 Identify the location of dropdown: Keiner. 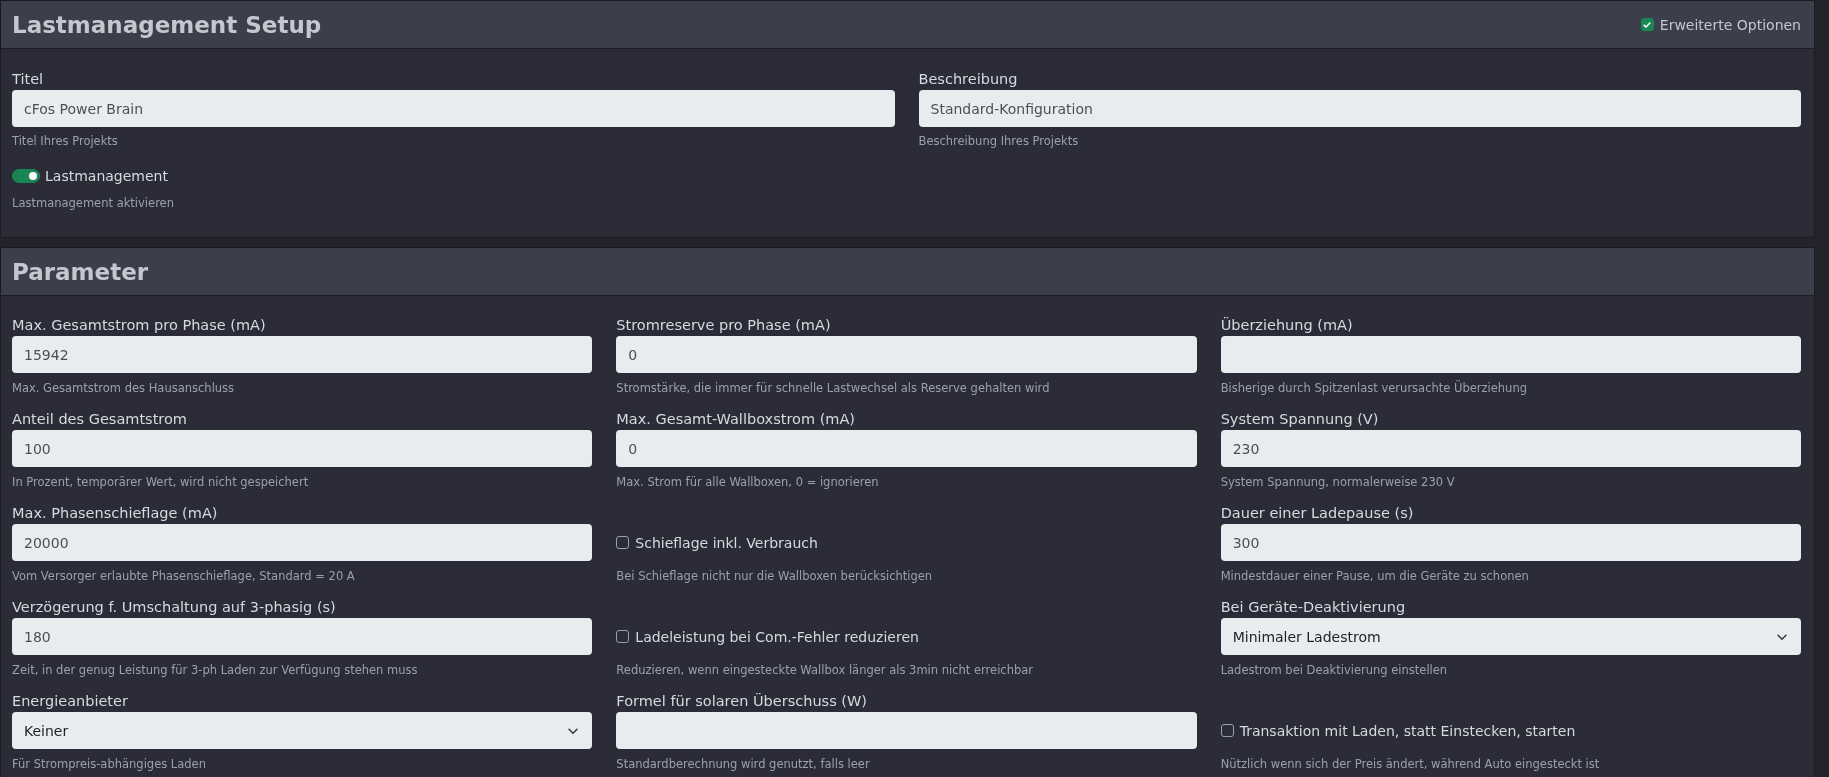
(302, 730).